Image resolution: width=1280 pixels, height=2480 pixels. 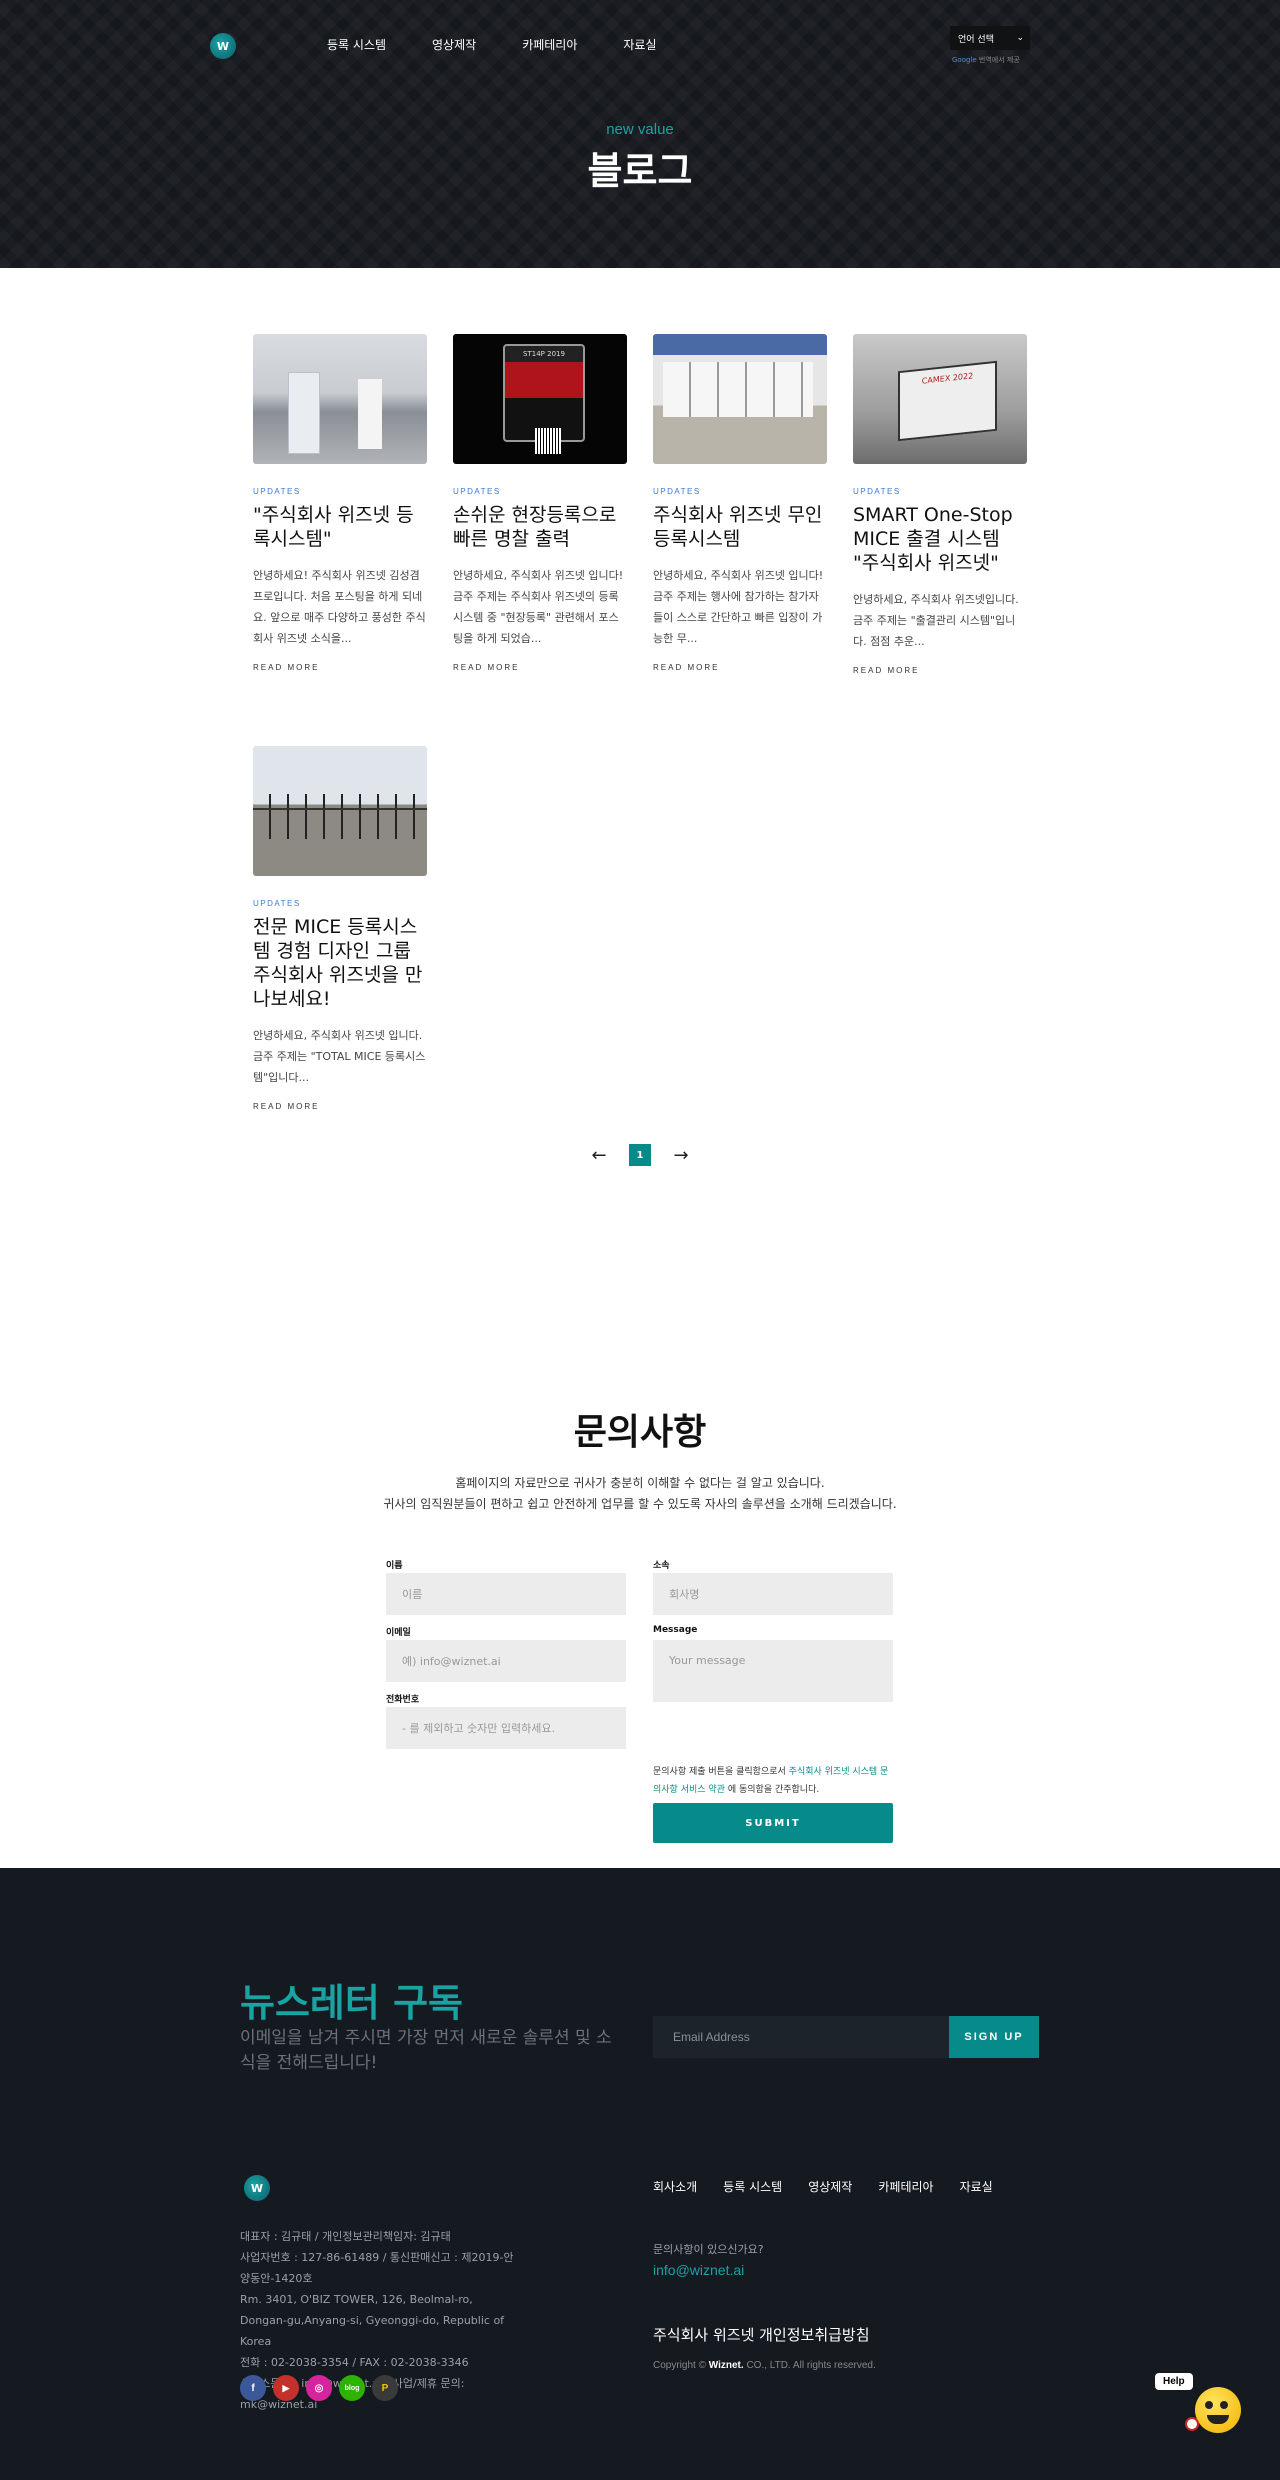 What do you see at coordinates (698, 2270) in the screenshot?
I see `contact-email-link: info@wiznet.ai` at bounding box center [698, 2270].